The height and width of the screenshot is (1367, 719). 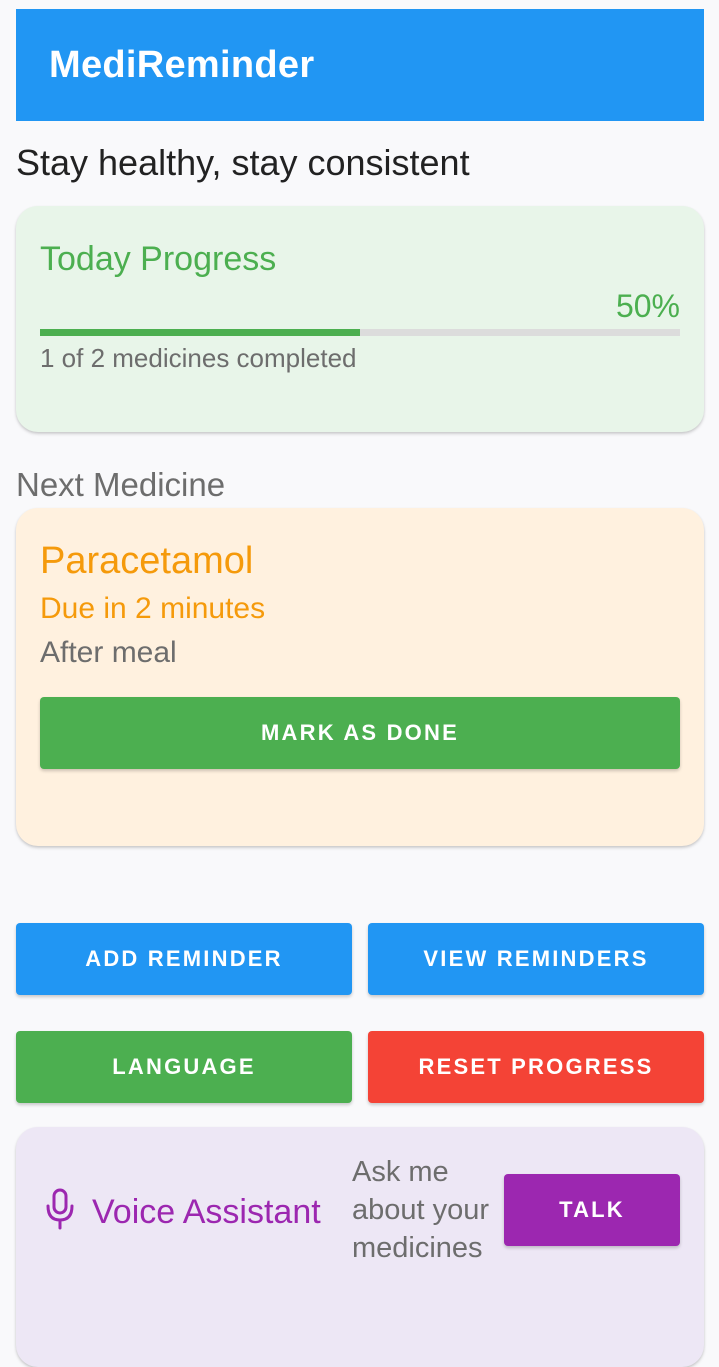 I want to click on medicine-note: After meal, so click(x=108, y=652).